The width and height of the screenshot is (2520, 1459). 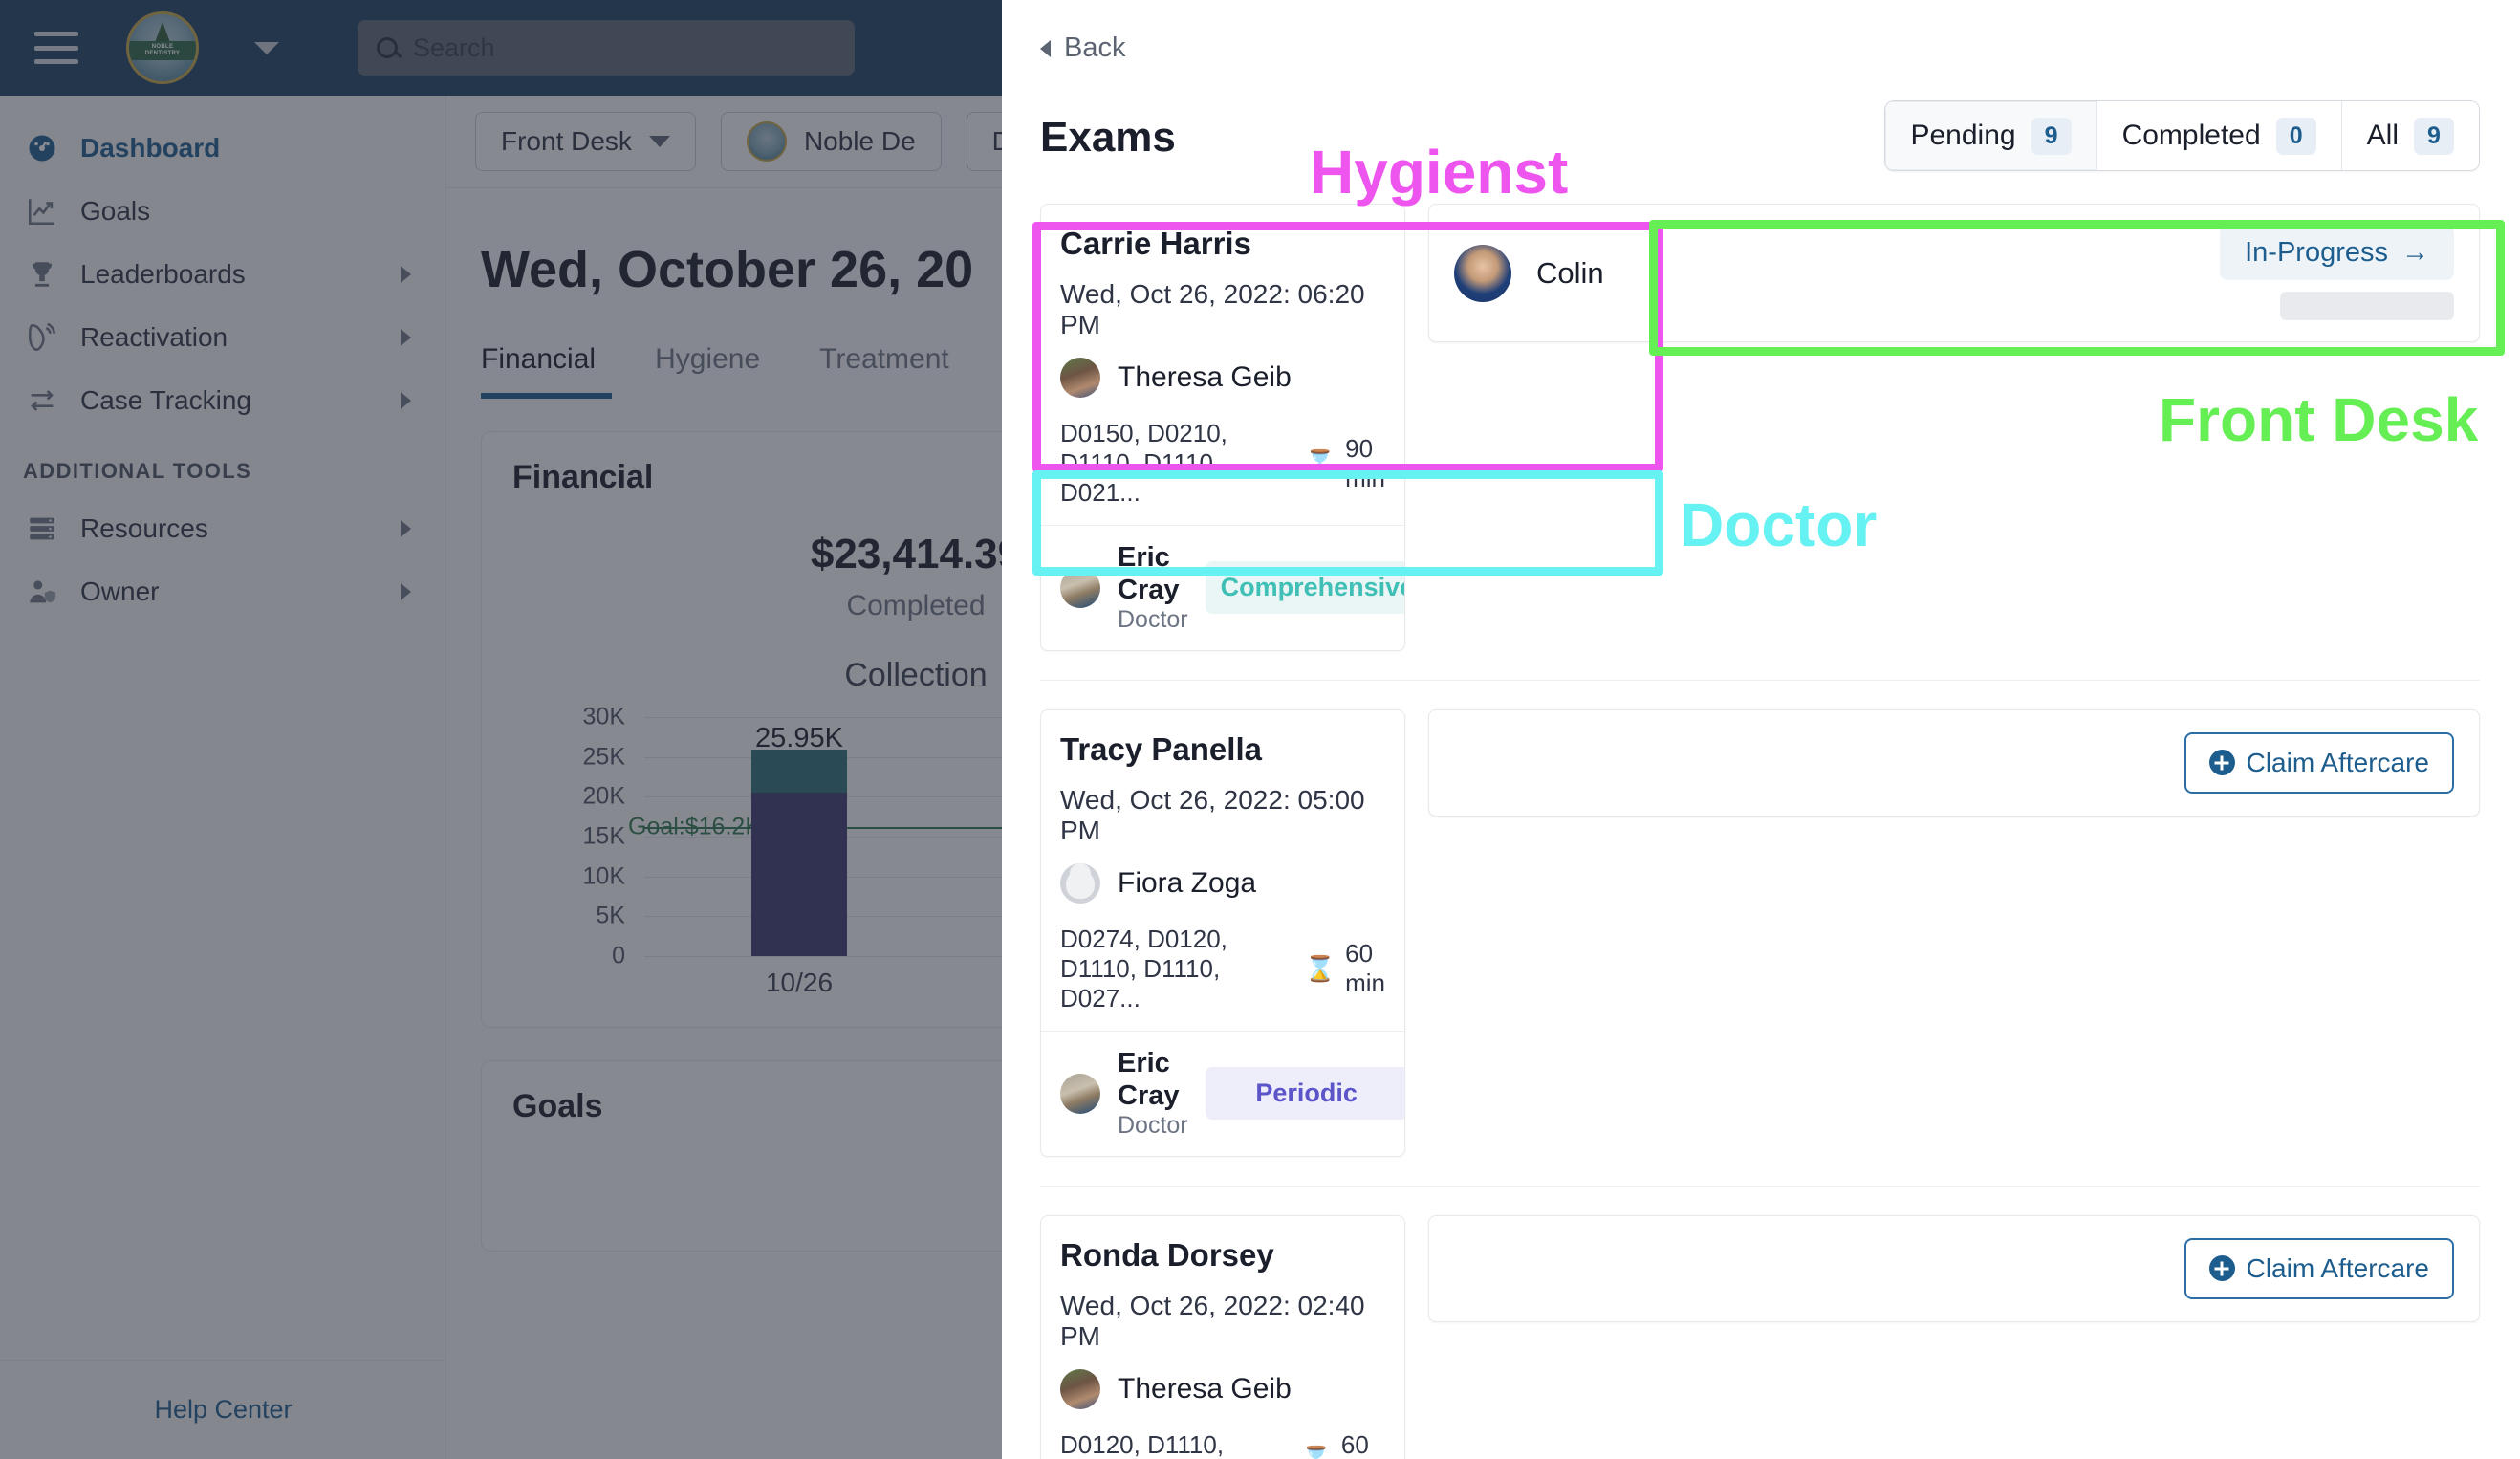 What do you see at coordinates (1142, 1444) in the screenshot?
I see `procedure-codes: D0120, D1110, D1110, D0120` at bounding box center [1142, 1444].